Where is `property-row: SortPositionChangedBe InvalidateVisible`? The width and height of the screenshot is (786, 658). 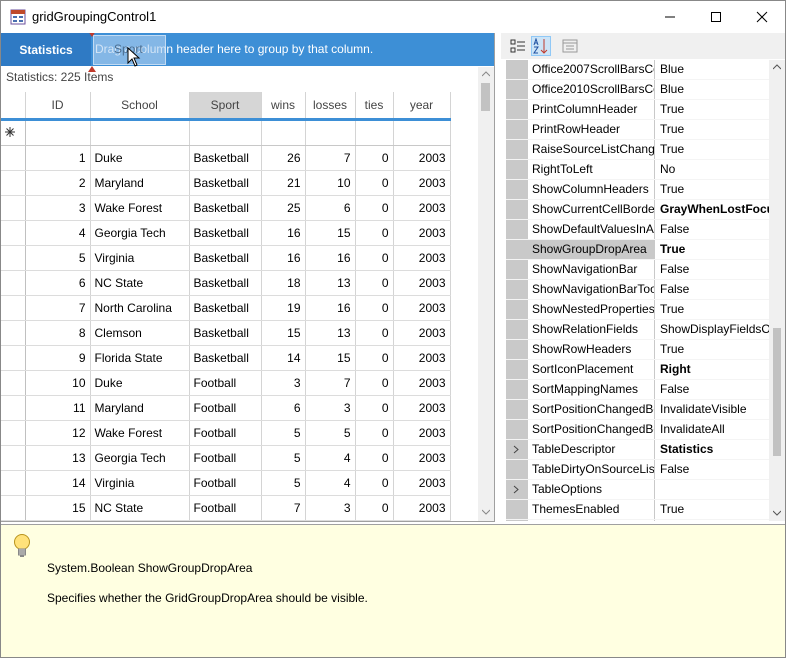 property-row: SortPositionChangedBe InvalidateVisible is located at coordinates (638, 410).